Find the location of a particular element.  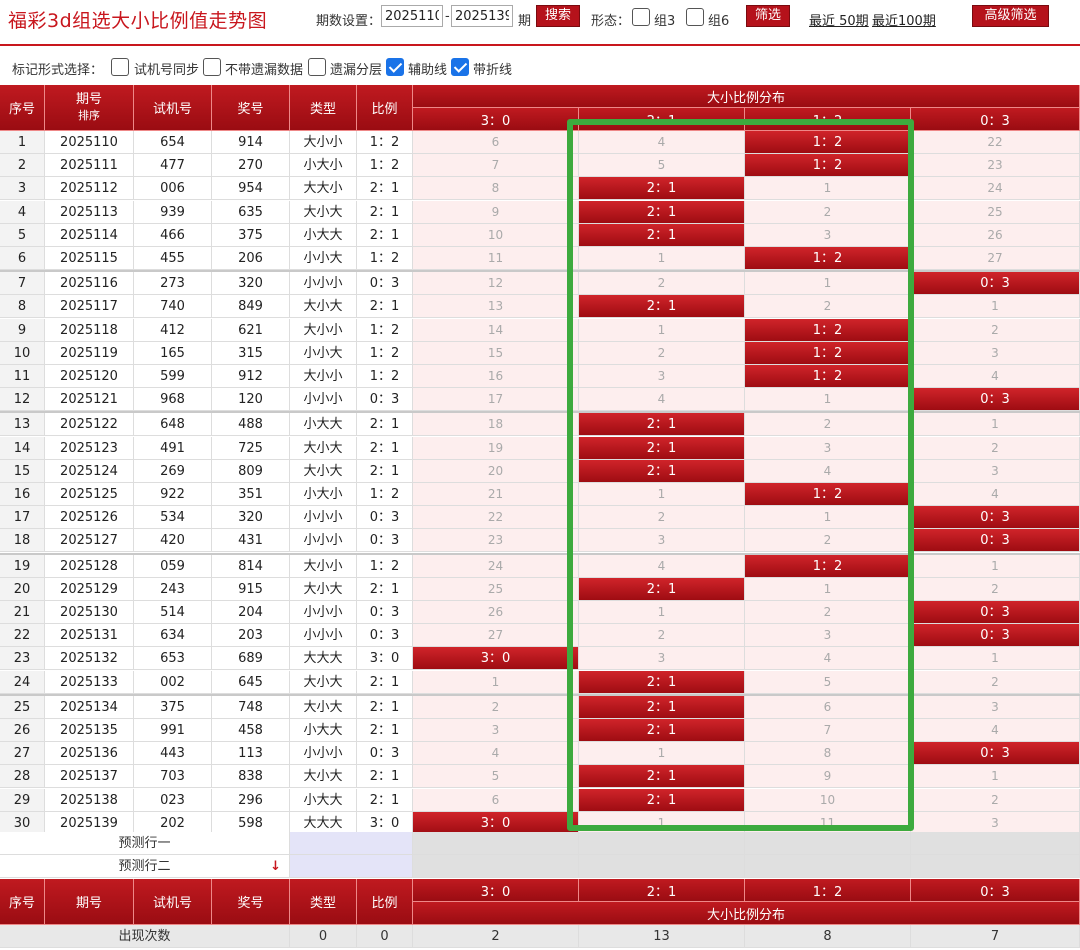

ratio-hit-cell: 0：3 is located at coordinates (995, 541).